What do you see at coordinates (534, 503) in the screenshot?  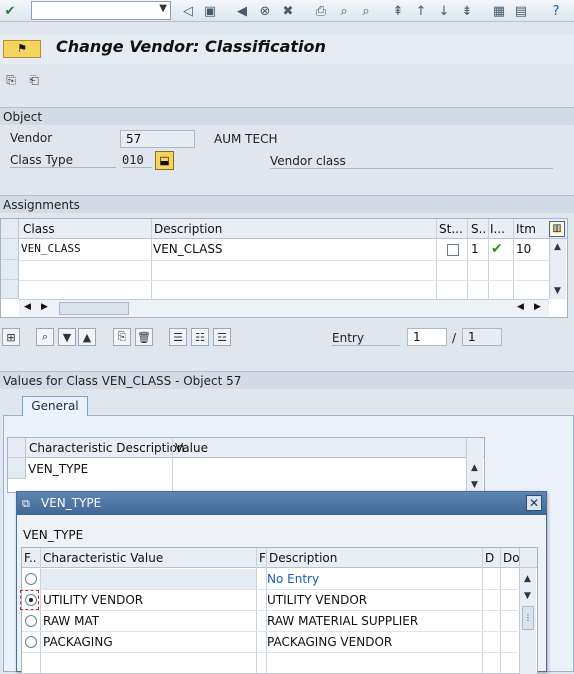 I see `close-icon: ✕` at bounding box center [534, 503].